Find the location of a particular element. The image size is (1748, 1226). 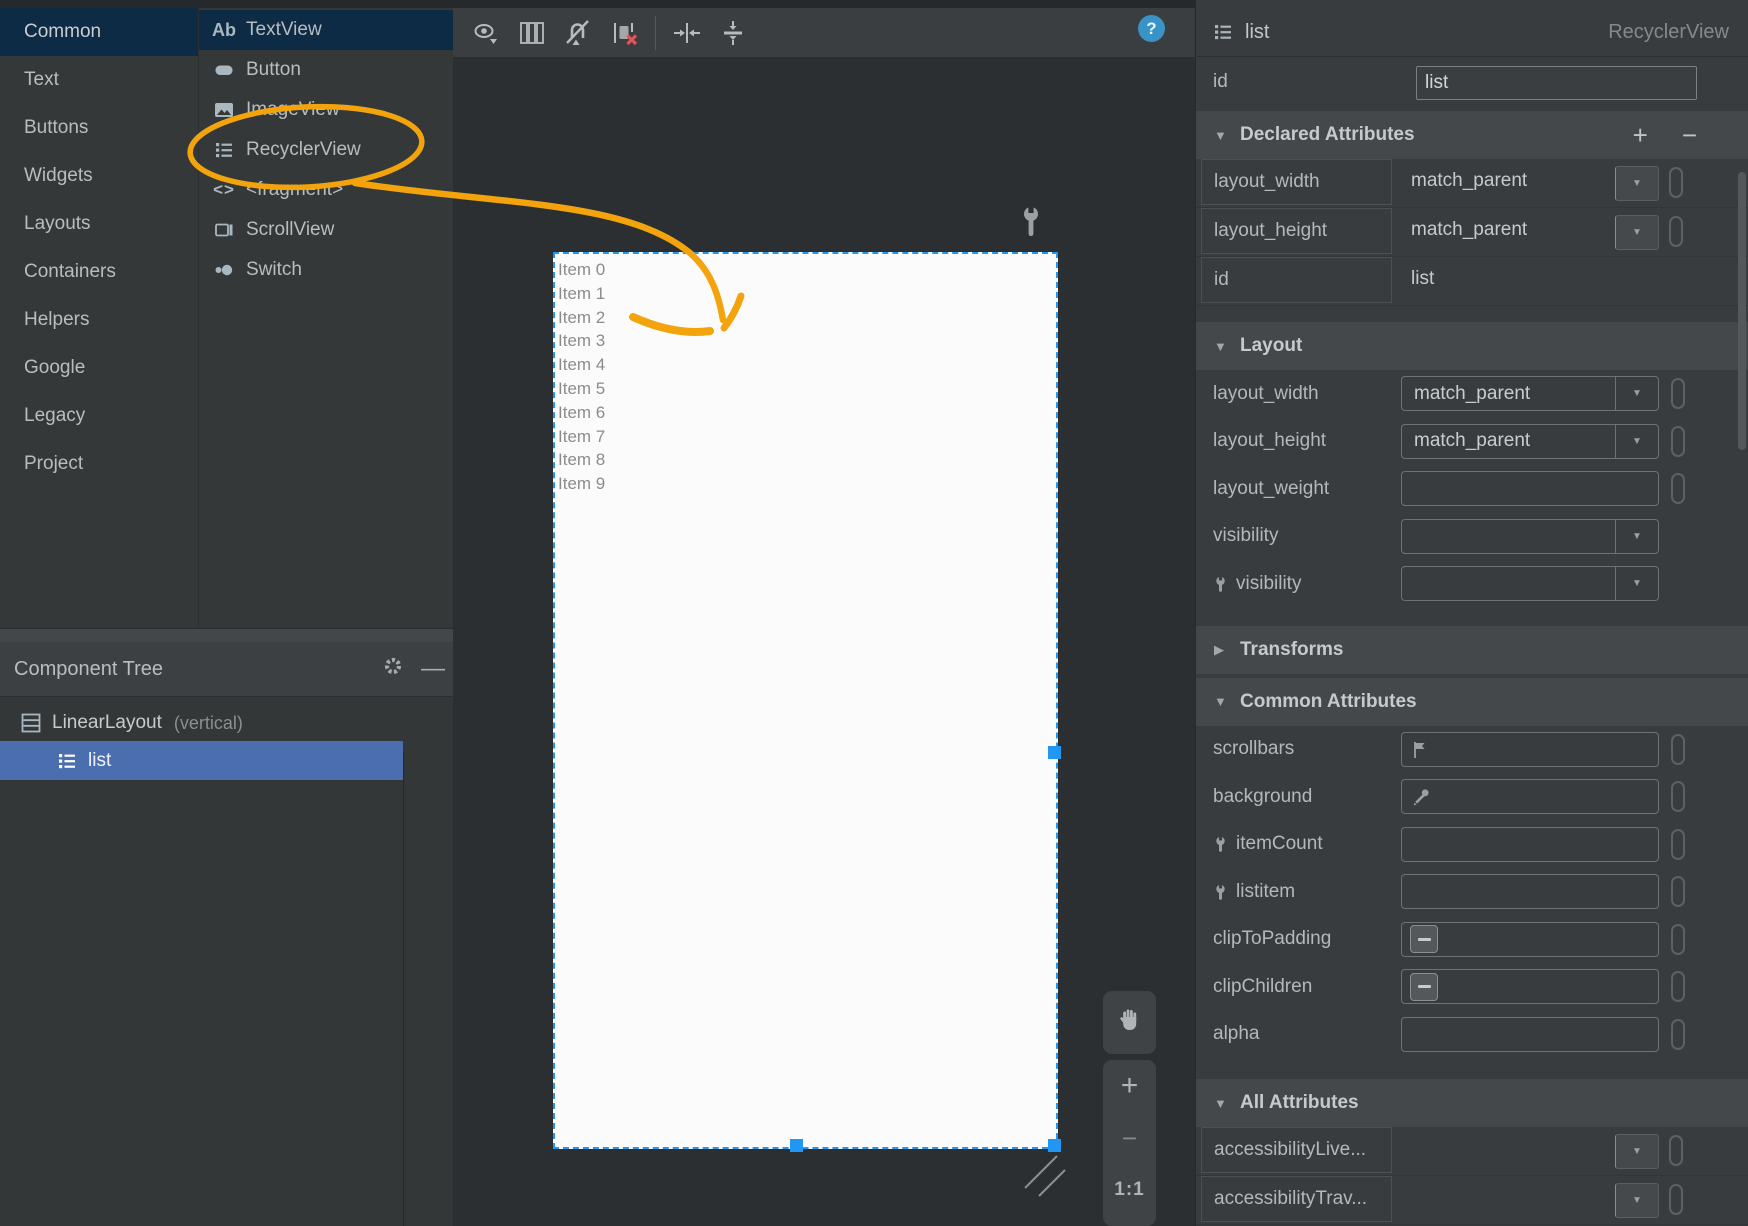

zoom-reset-button: 1:1 is located at coordinates (1129, 1190).